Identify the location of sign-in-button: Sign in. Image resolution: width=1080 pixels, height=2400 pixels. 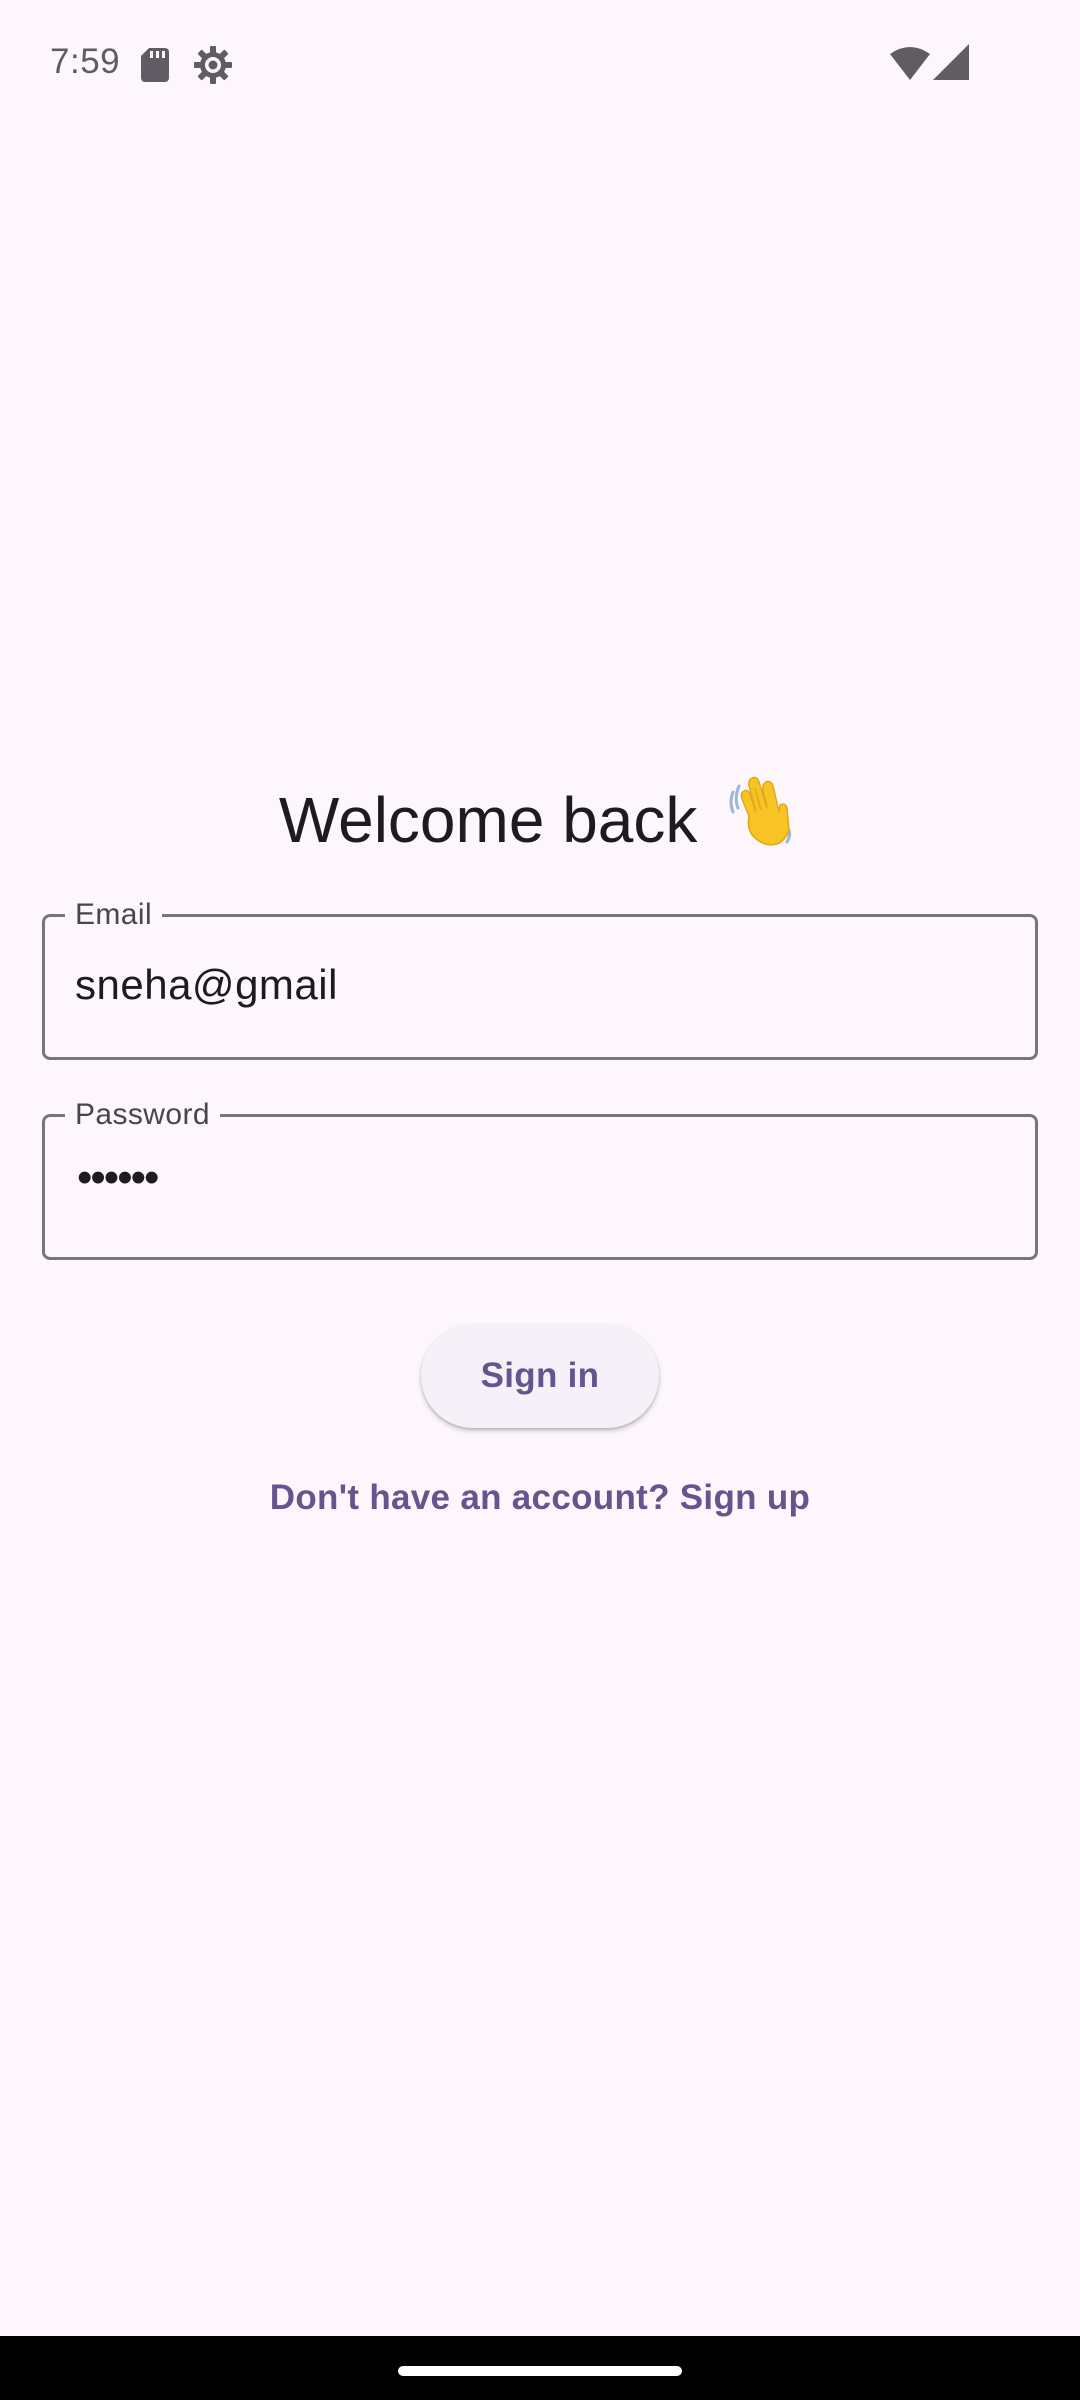
(540, 1376).